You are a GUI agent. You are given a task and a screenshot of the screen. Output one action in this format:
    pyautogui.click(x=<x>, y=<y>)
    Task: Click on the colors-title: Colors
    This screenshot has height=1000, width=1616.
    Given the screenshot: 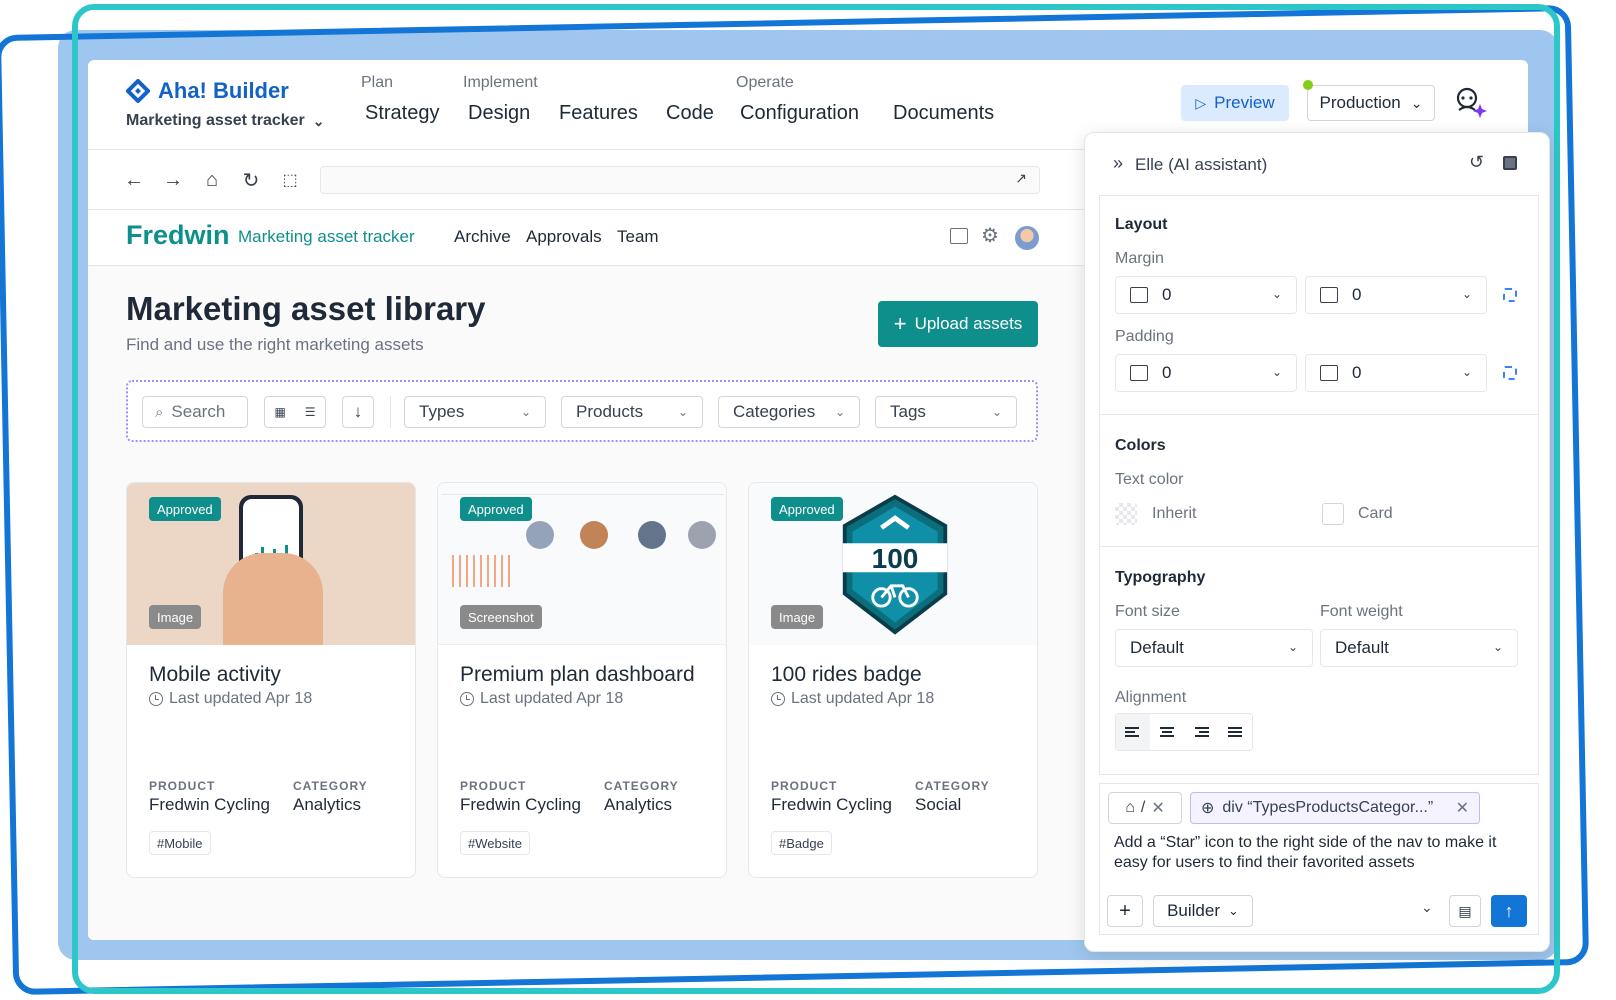 What is the action you would take?
    pyautogui.click(x=1140, y=445)
    